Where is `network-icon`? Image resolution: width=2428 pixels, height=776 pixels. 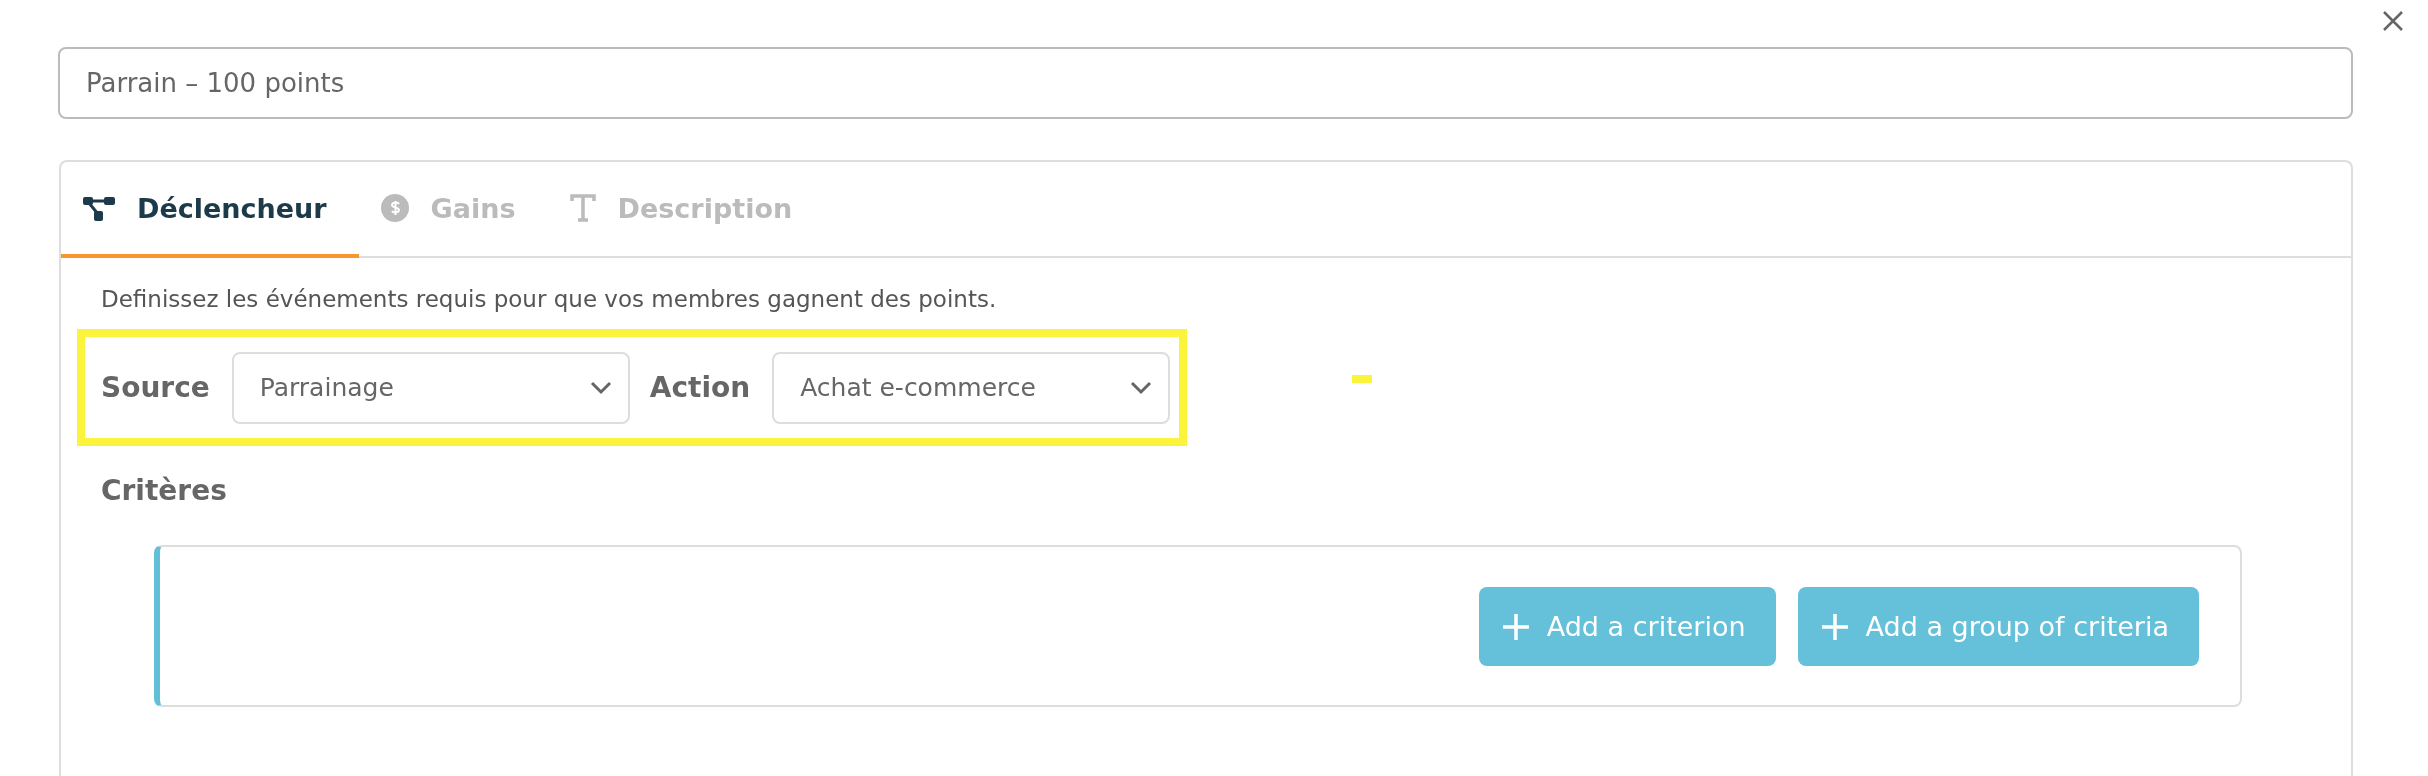
network-icon is located at coordinates (99, 208).